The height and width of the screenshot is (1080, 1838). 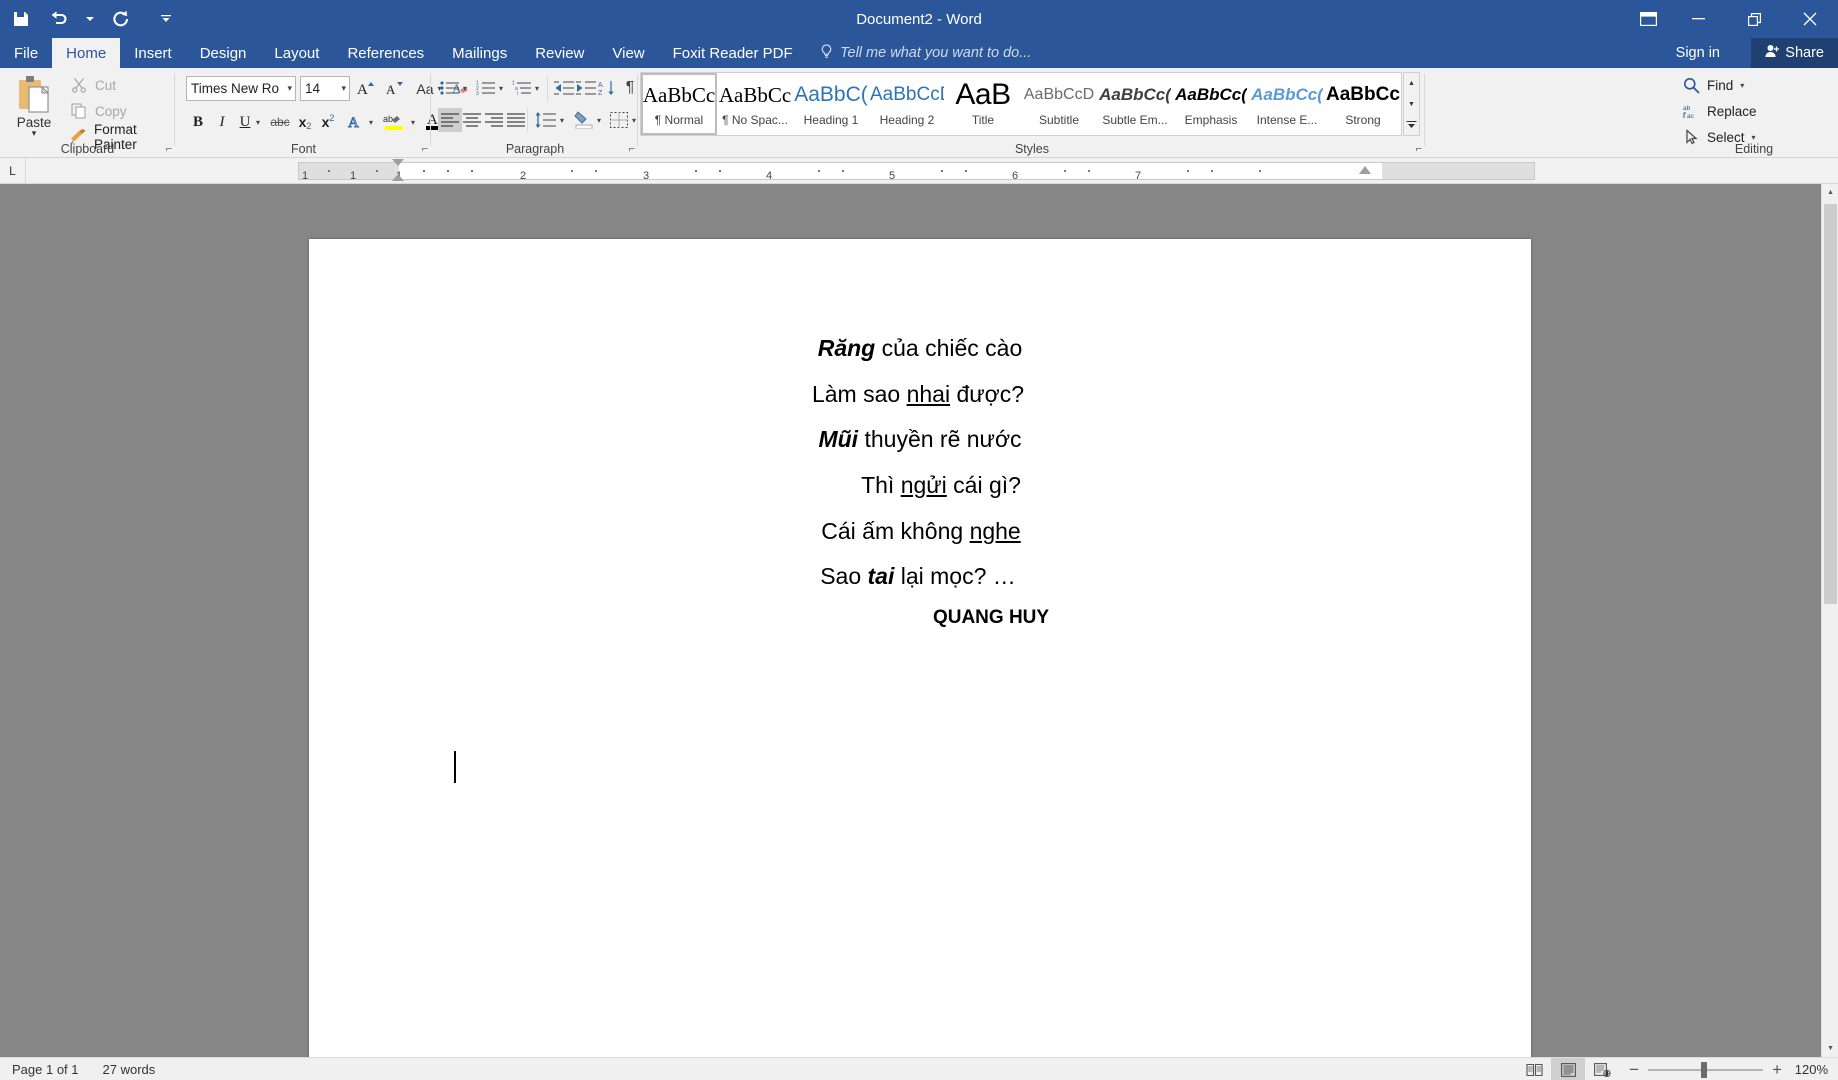 What do you see at coordinates (1713, 85) in the screenshot?
I see `find-button: Find ▾` at bounding box center [1713, 85].